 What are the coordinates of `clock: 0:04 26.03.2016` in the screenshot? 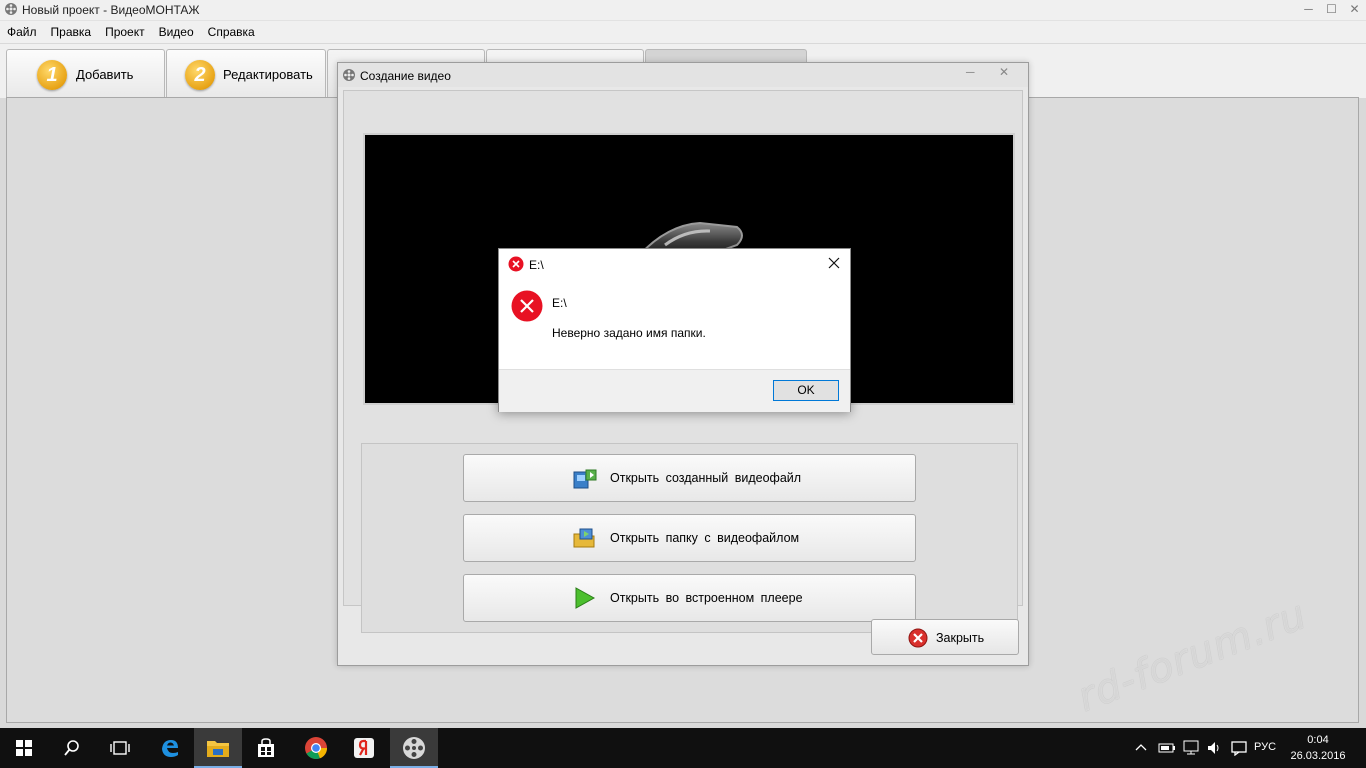 It's located at (1318, 748).